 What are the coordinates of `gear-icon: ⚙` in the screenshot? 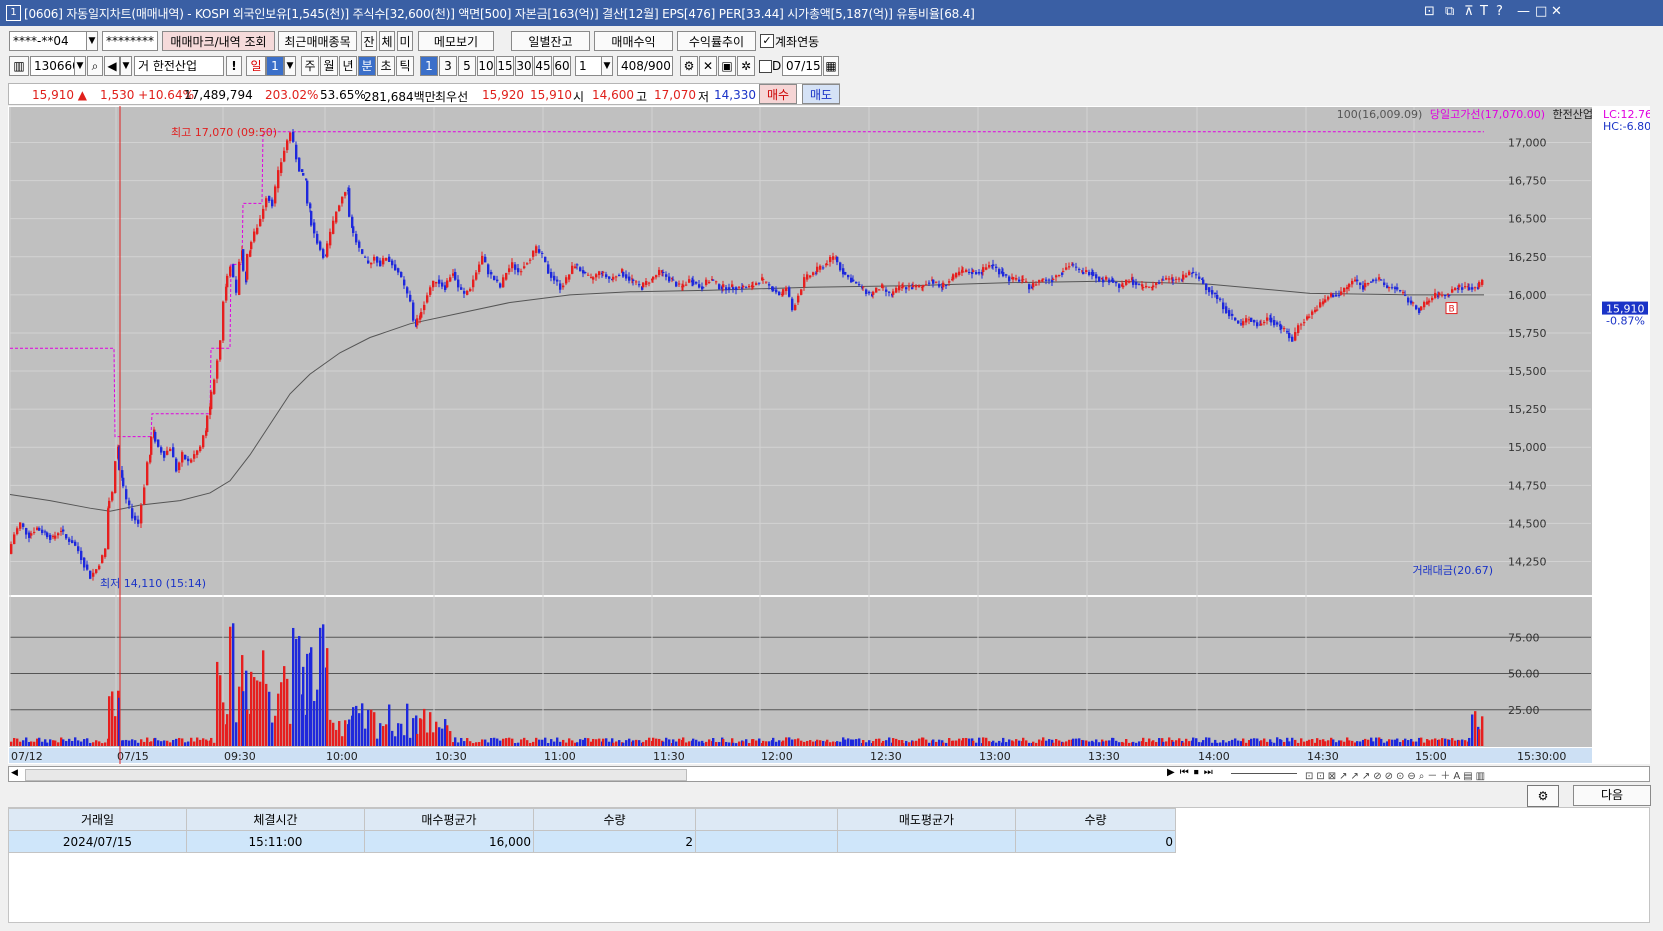 It's located at (1543, 796).